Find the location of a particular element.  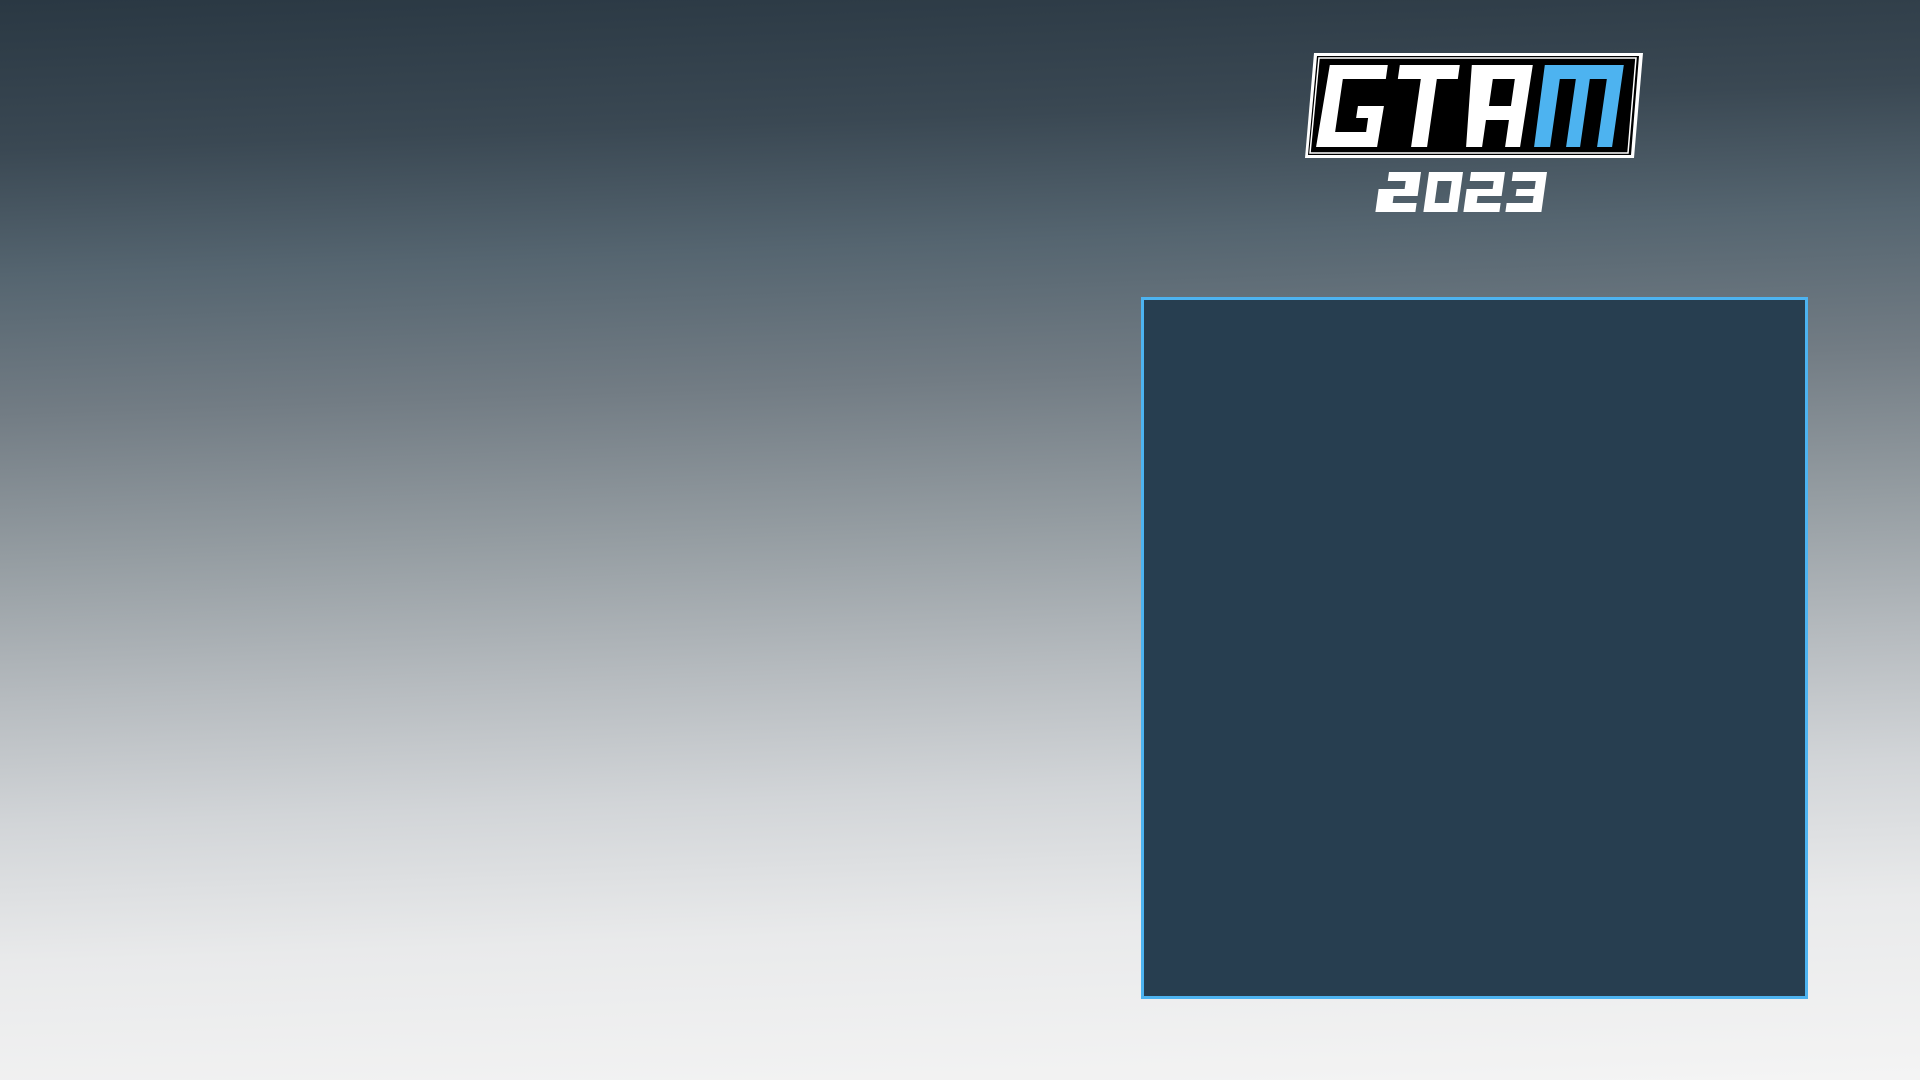

event-logo is located at coordinates (1479, 141).